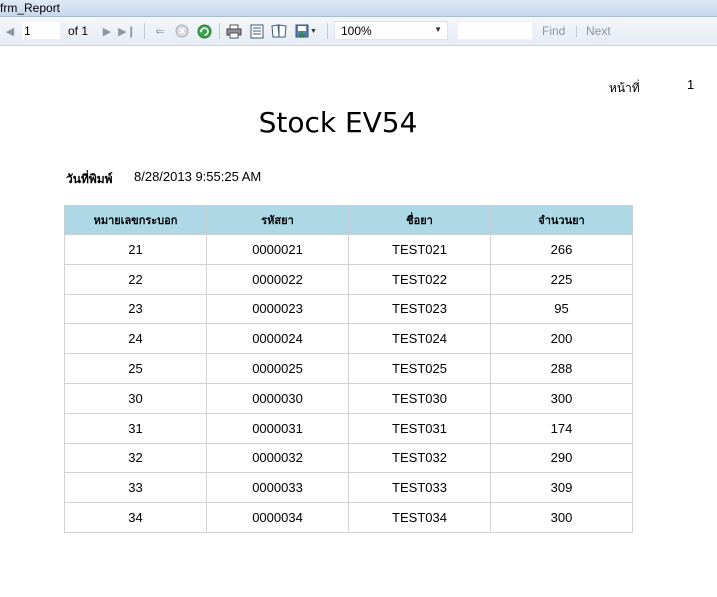 The image size is (717, 597). Describe the element at coordinates (277, 398) in the screenshot. I see `drug-code-cell: 0000030` at that location.